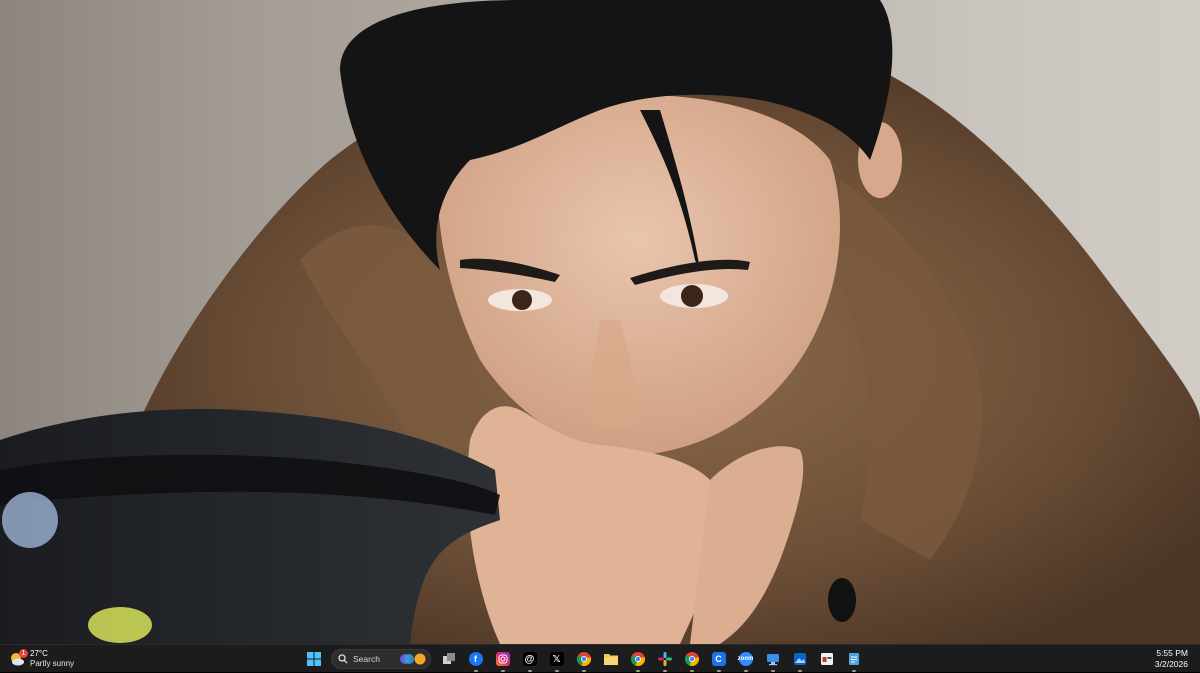 The image size is (1200, 673). I want to click on taskbar-app-chrome, so click(584, 660).